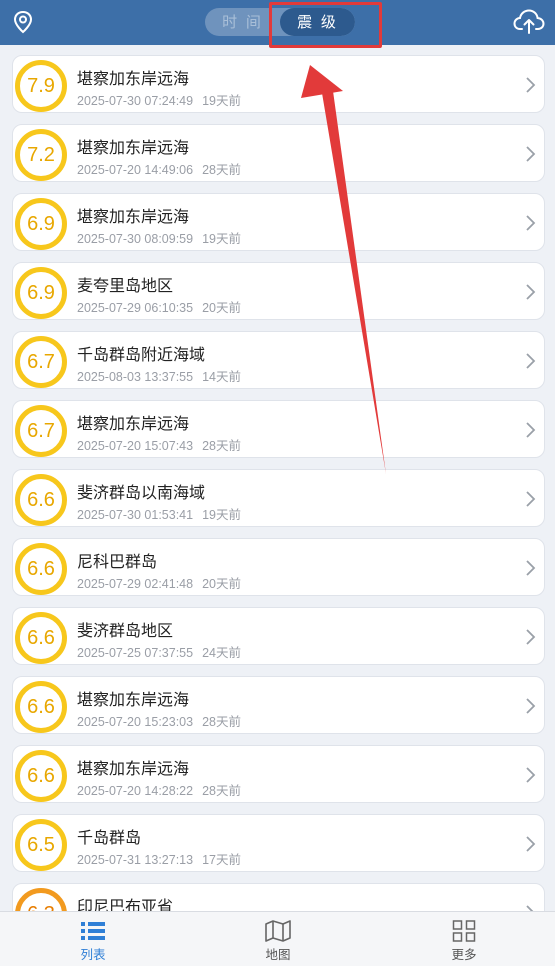 This screenshot has width=555, height=966. I want to click on quake-meta: 2025-07-20 15:07:43 28天前, so click(159, 444).